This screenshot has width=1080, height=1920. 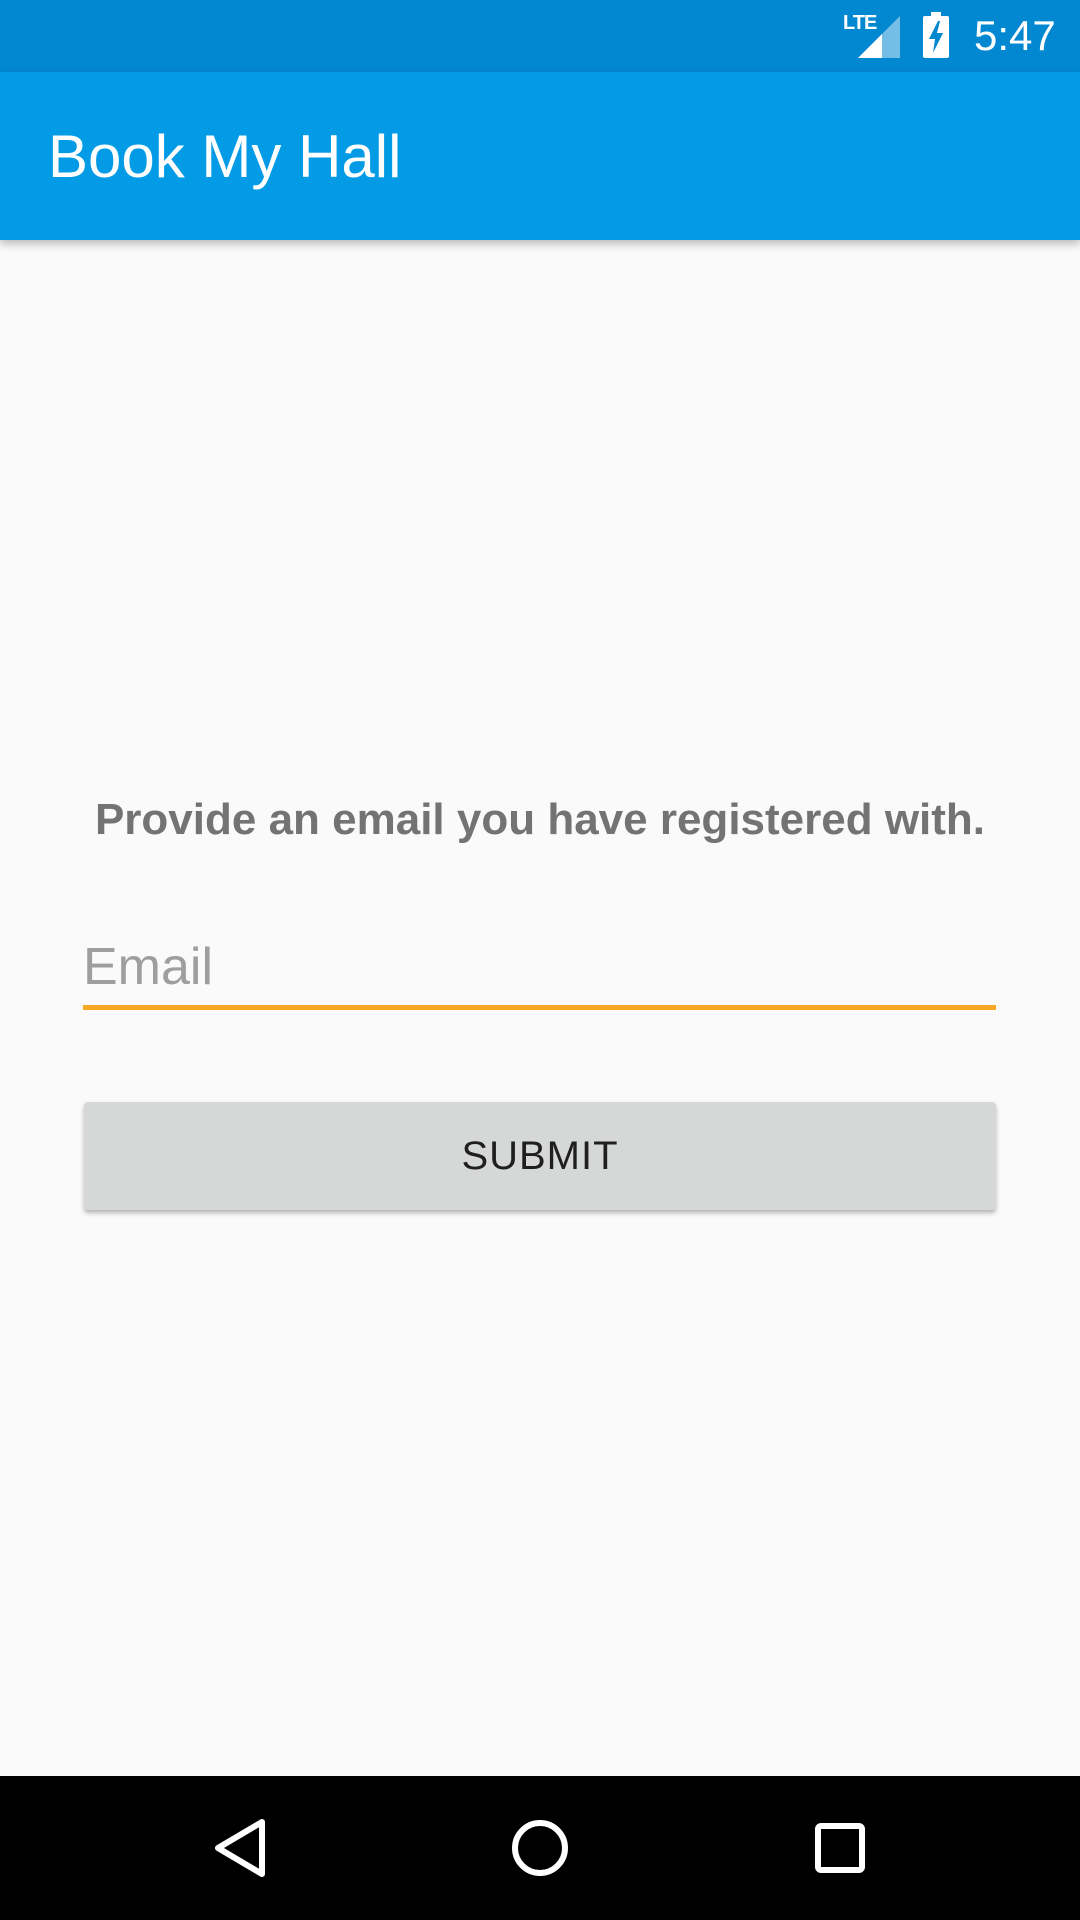 I want to click on submit-button: SUBMIT, so click(x=540, y=1156).